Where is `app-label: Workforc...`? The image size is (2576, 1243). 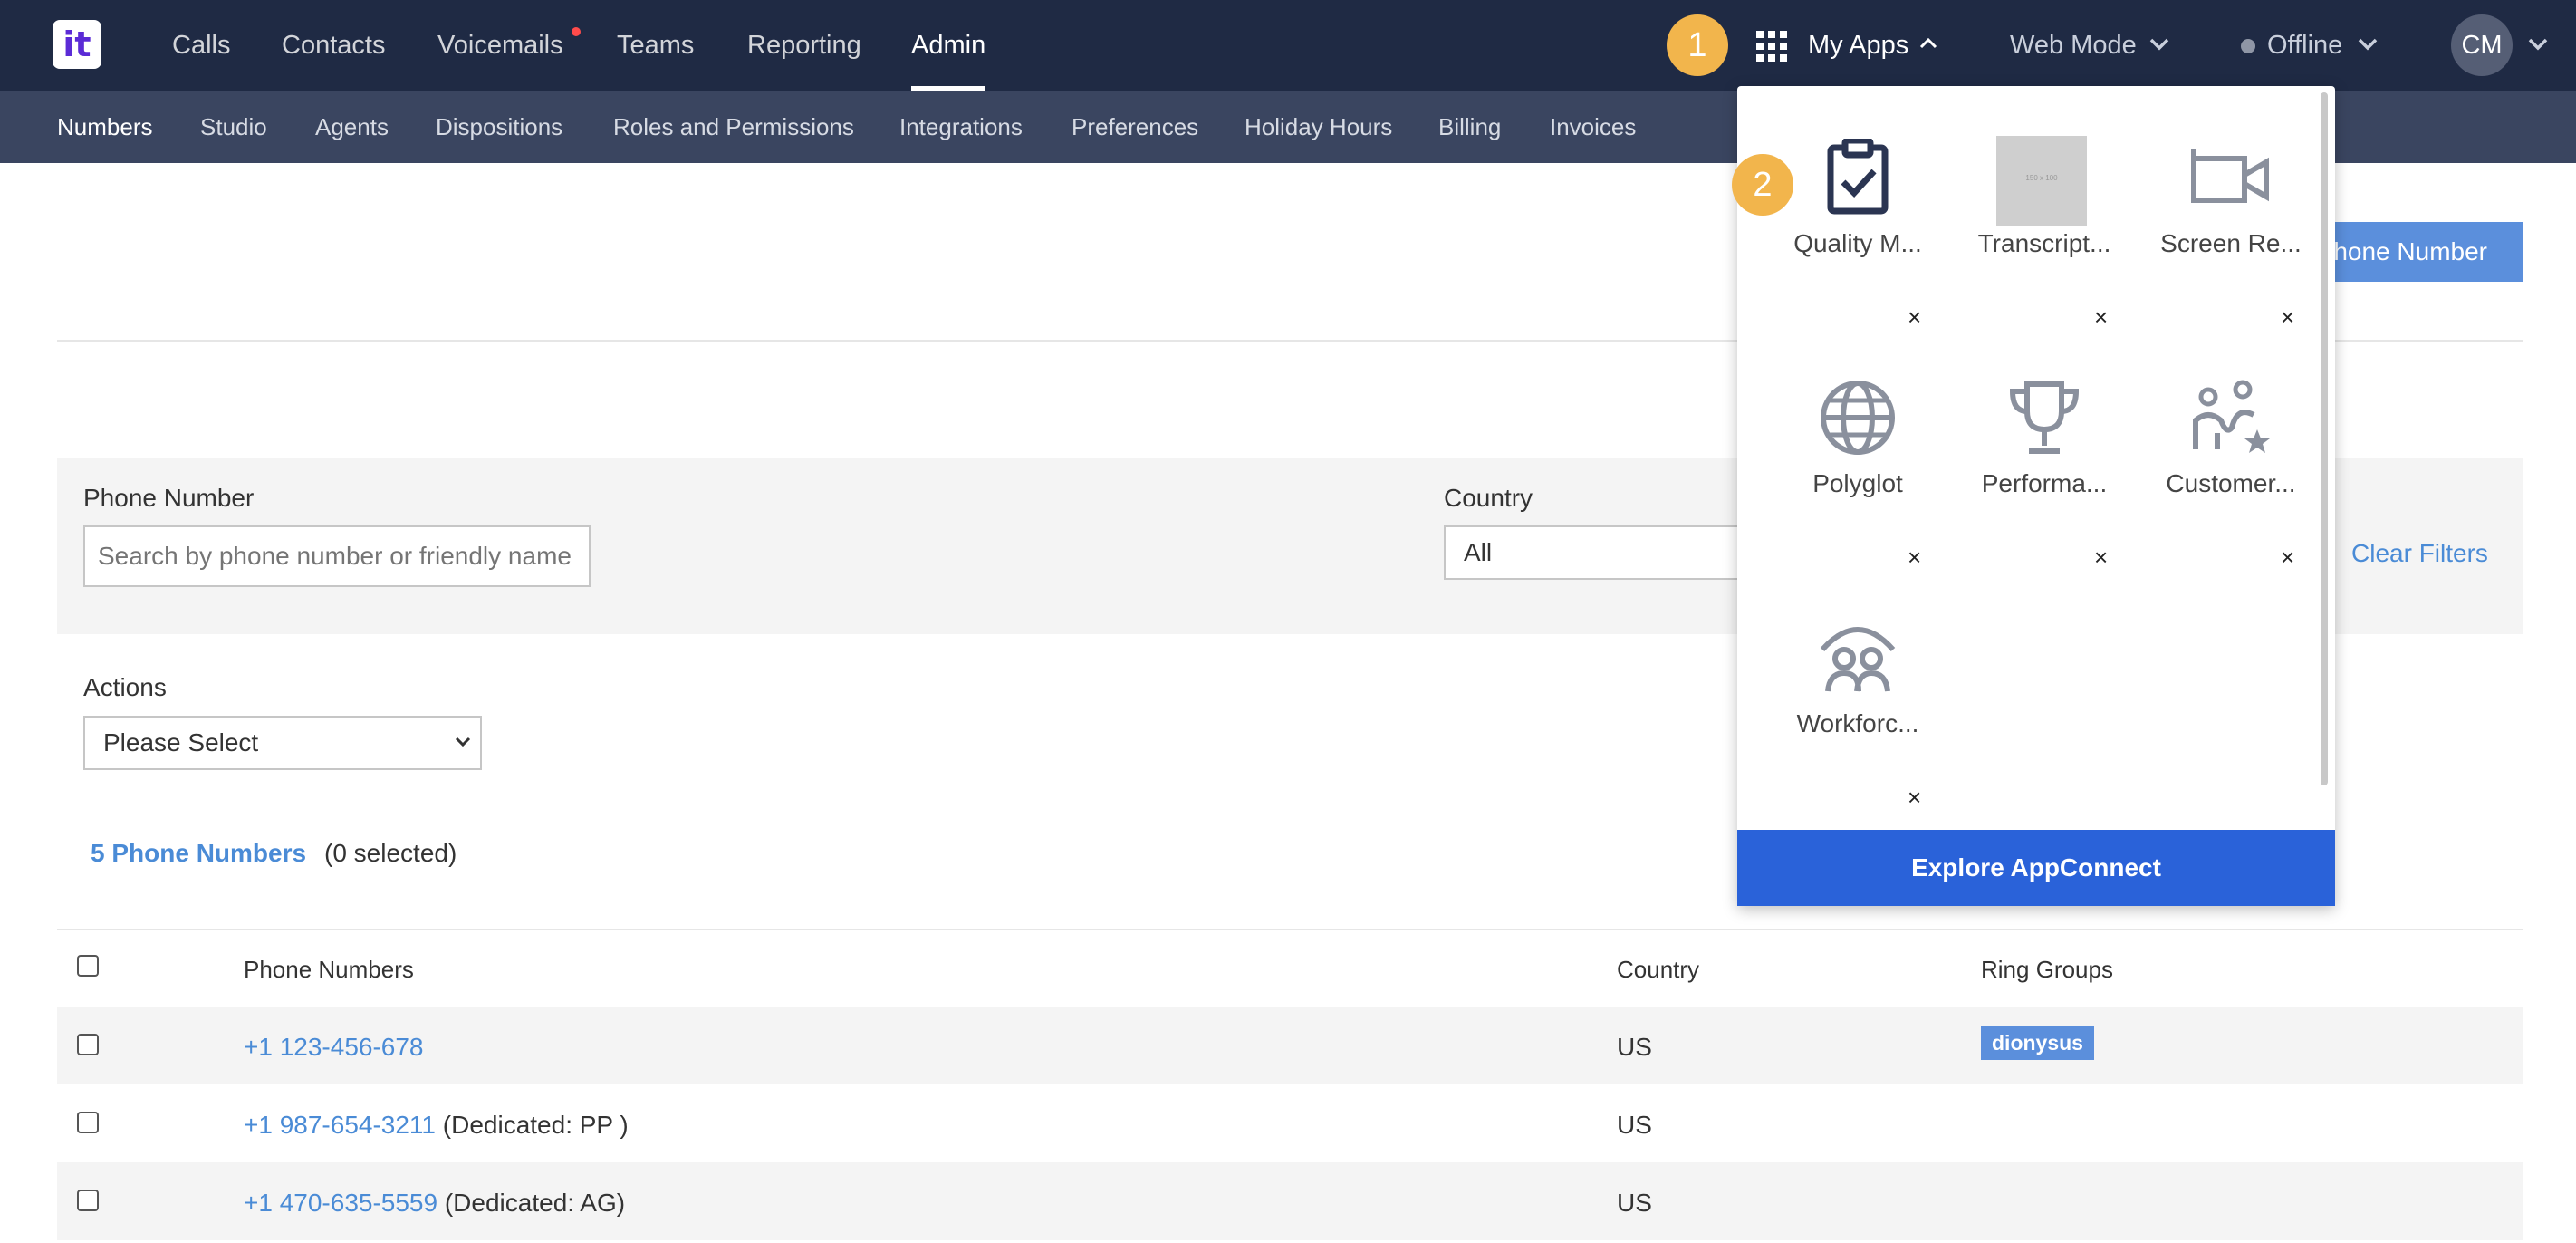 app-label: Workforc... is located at coordinates (1857, 723).